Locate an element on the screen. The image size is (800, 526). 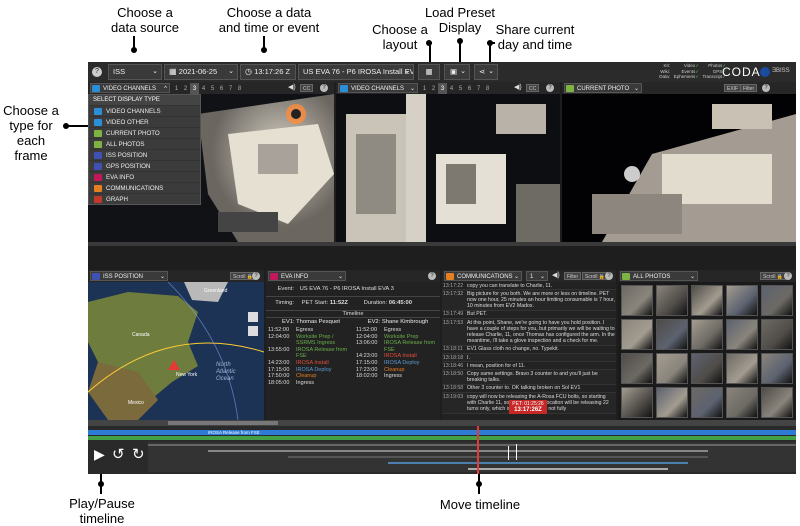
display-type-select: EVA INFO ⌄ is located at coordinates (307, 276).